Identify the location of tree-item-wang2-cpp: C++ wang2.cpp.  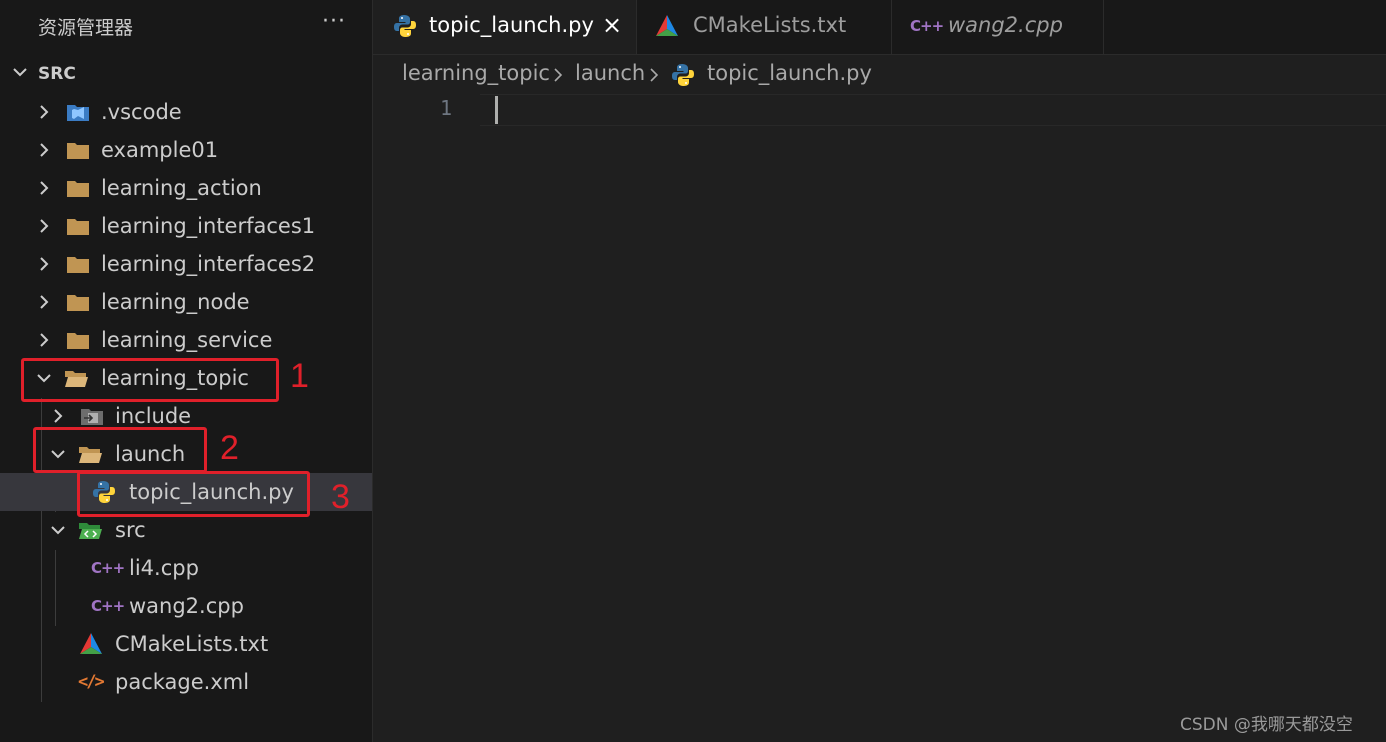
(186, 606).